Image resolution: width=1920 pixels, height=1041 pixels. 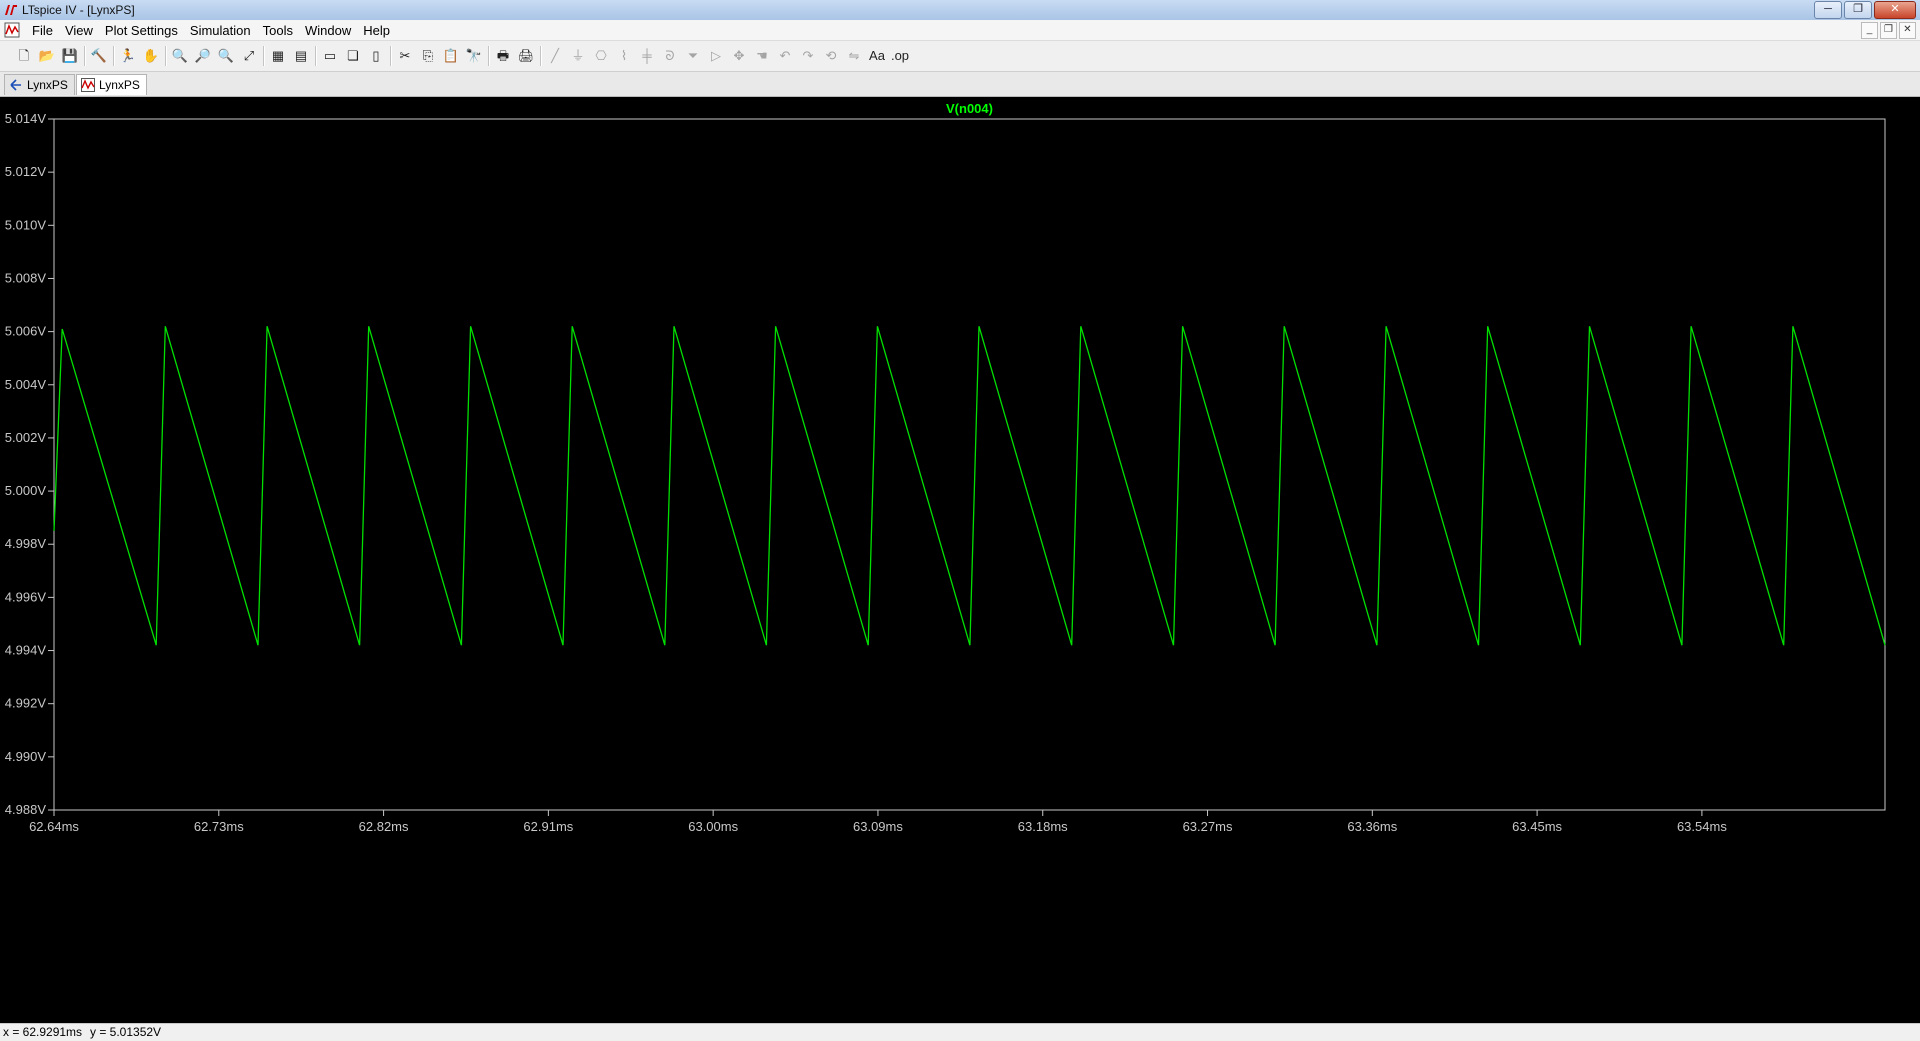 I want to click on tile-horizontal-icon: ▭, so click(x=330, y=56).